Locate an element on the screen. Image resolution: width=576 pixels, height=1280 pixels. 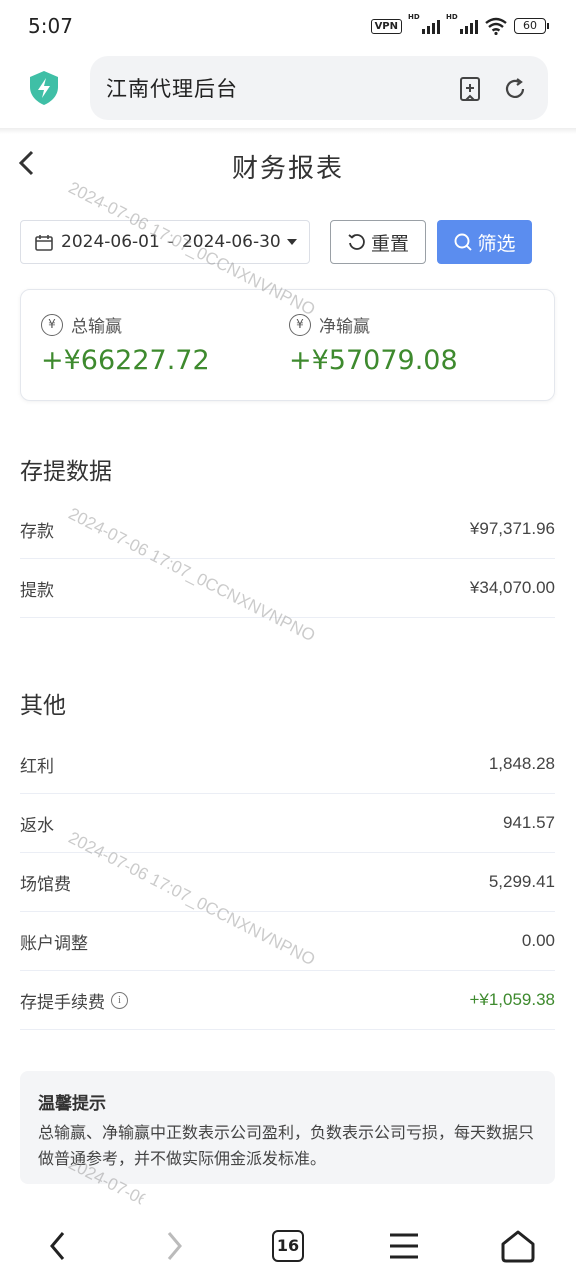
total-win-loss-value: +¥66227.72 is located at coordinates (125, 360).